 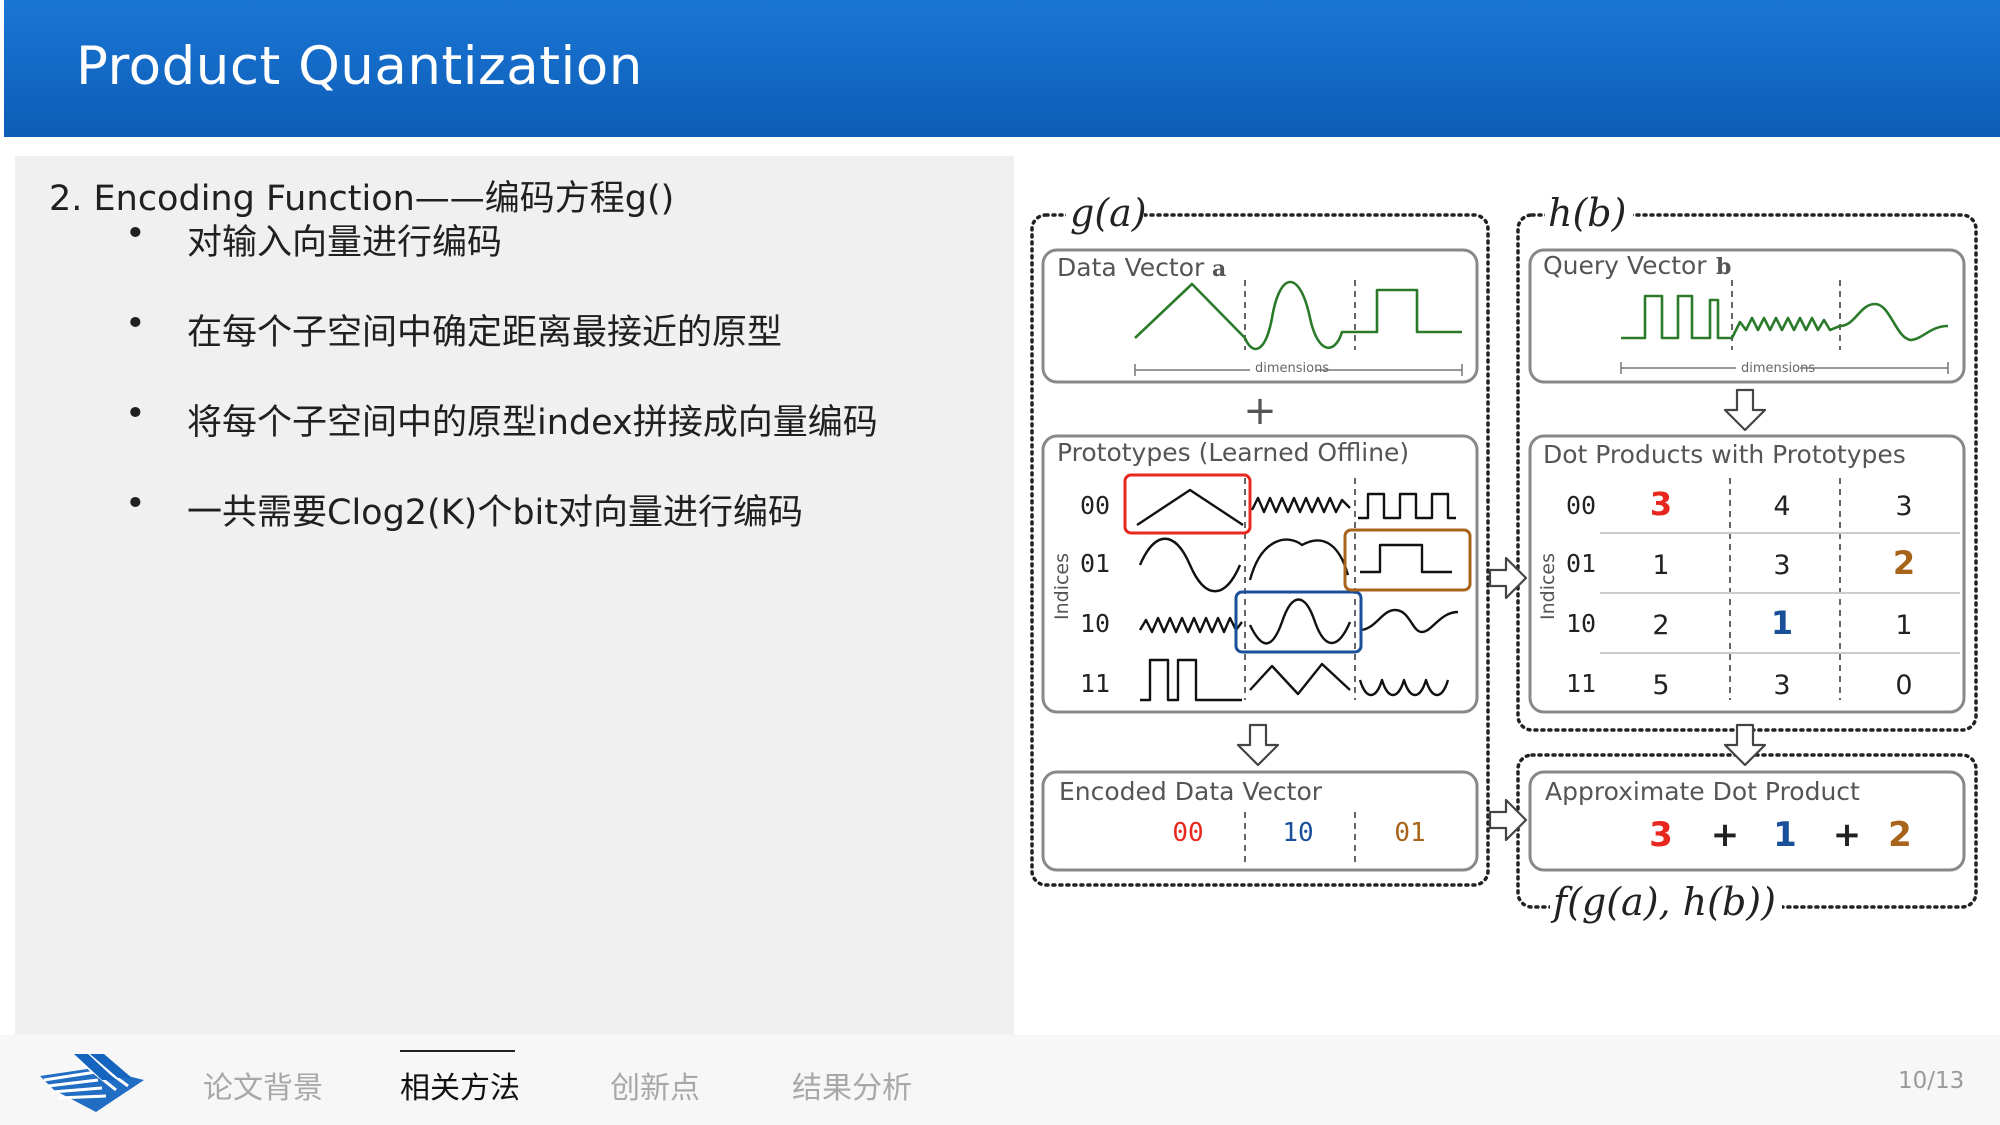 What do you see at coordinates (1587, 213) in the screenshot?
I see `h-function-label: h(b)` at bounding box center [1587, 213].